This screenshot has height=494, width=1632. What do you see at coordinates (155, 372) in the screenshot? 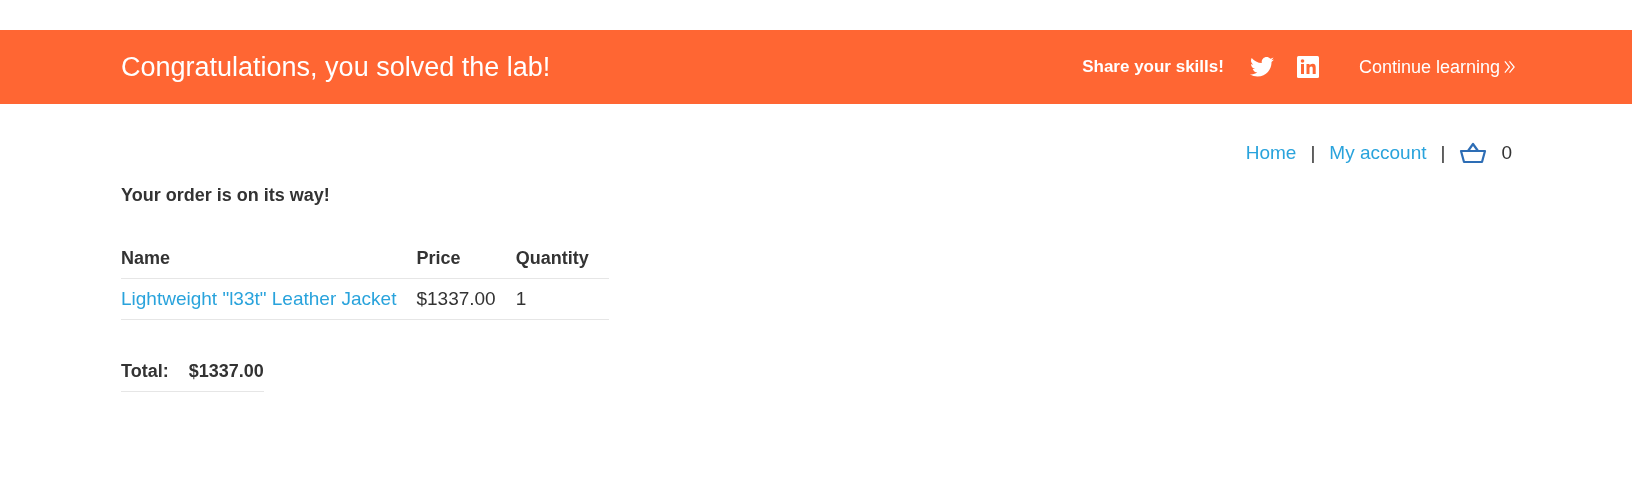
I see `total-label: Total:` at bounding box center [155, 372].